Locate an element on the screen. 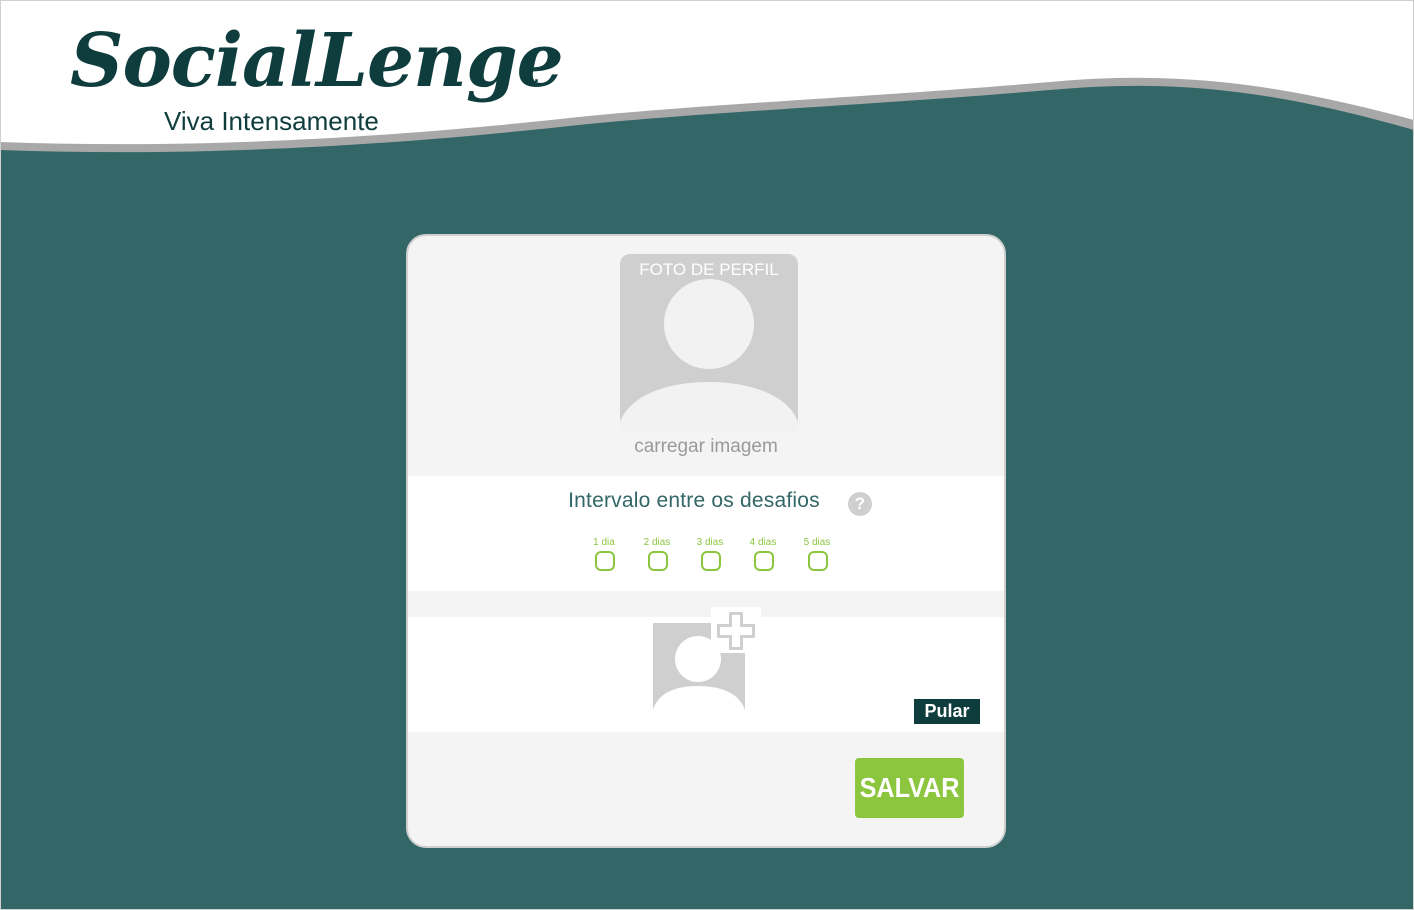 The image size is (1414, 910). add-user-photo-icon is located at coordinates (707, 661).